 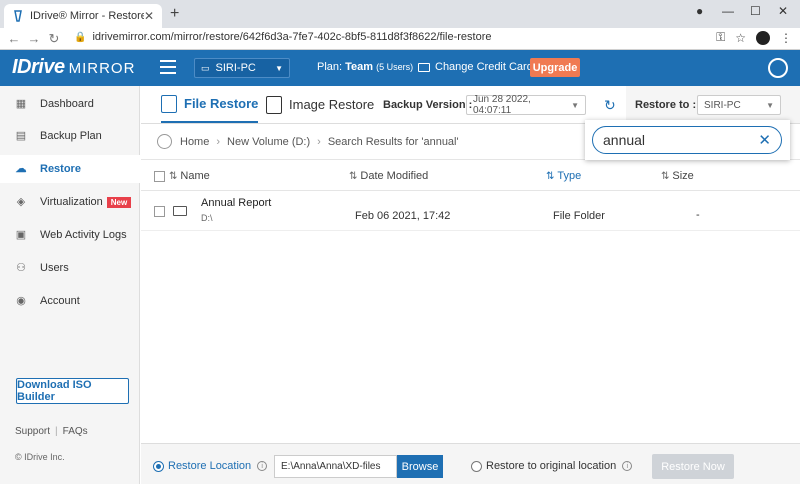 I want to click on search-popover: ✕, so click(x=687, y=140).